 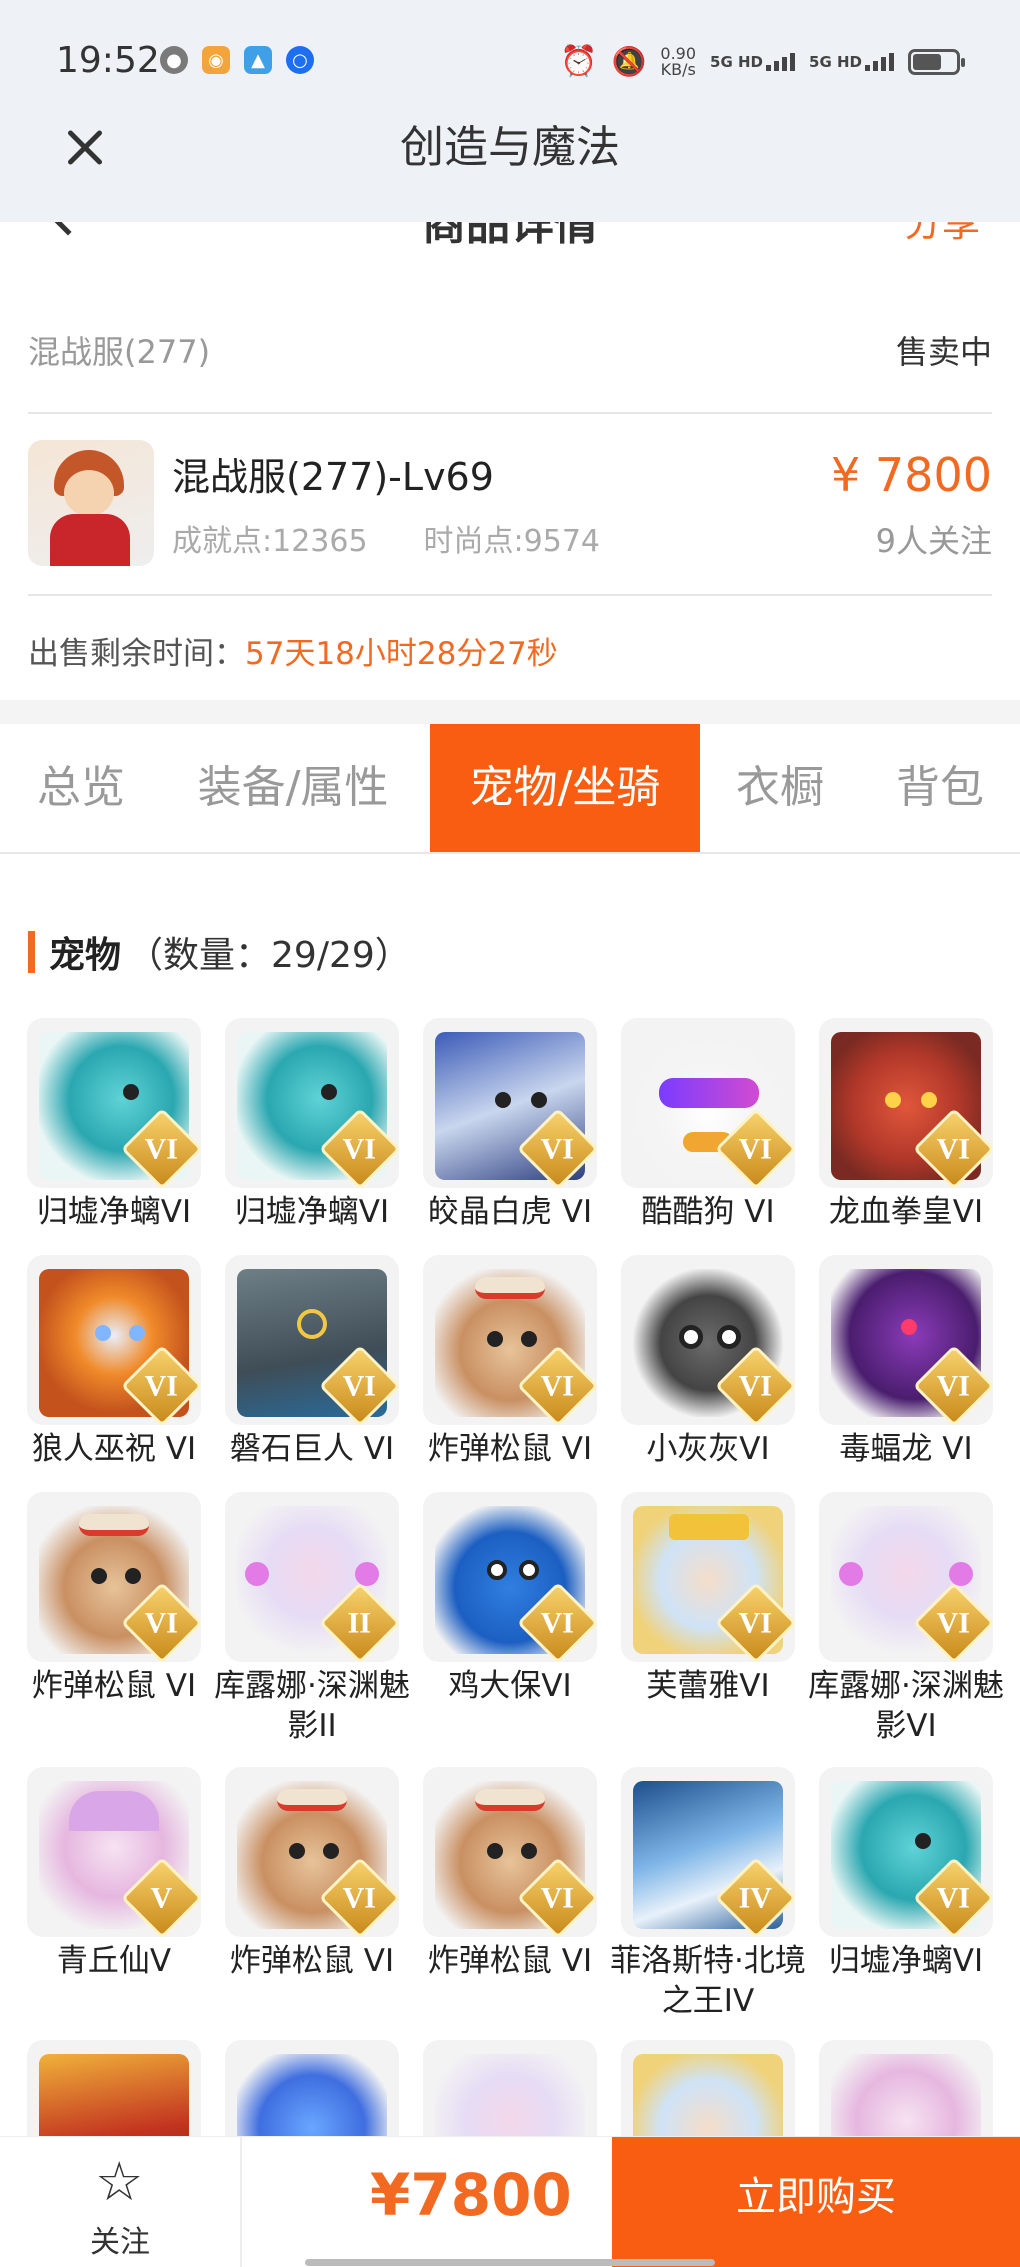 What do you see at coordinates (114, 1961) in the screenshot?
I see `pet-name: 青丘仙V` at bounding box center [114, 1961].